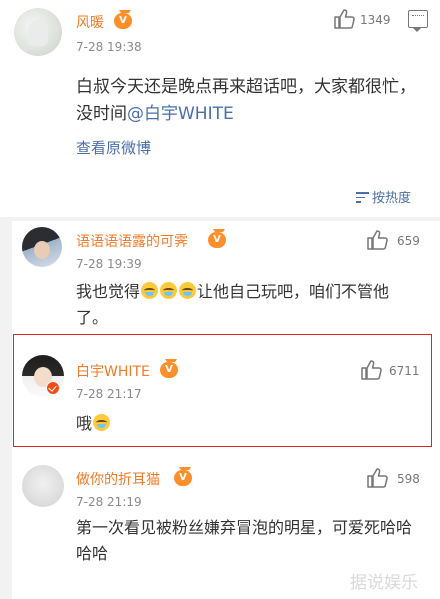 This screenshot has height=599, width=440. Describe the element at coordinates (418, 21) in the screenshot. I see `reply-icon` at that location.